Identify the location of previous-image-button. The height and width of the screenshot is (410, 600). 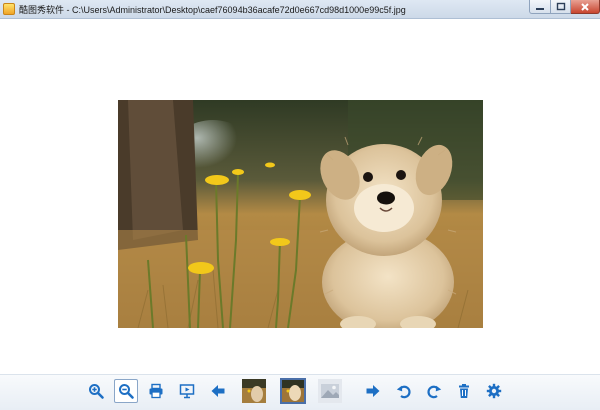
(218, 391).